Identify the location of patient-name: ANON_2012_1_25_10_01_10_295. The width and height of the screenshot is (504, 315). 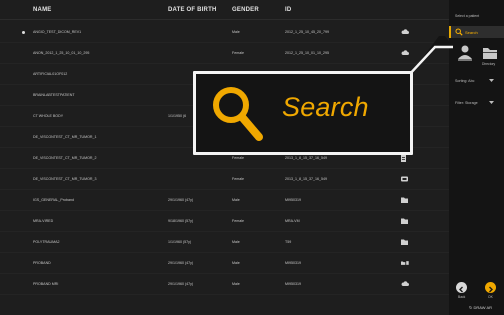
(61, 53).